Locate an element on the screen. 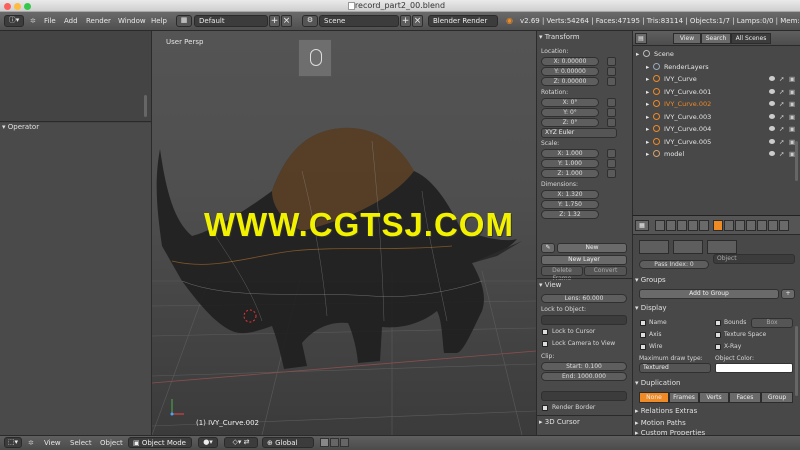  outliner-tab-view: View is located at coordinates (687, 38).